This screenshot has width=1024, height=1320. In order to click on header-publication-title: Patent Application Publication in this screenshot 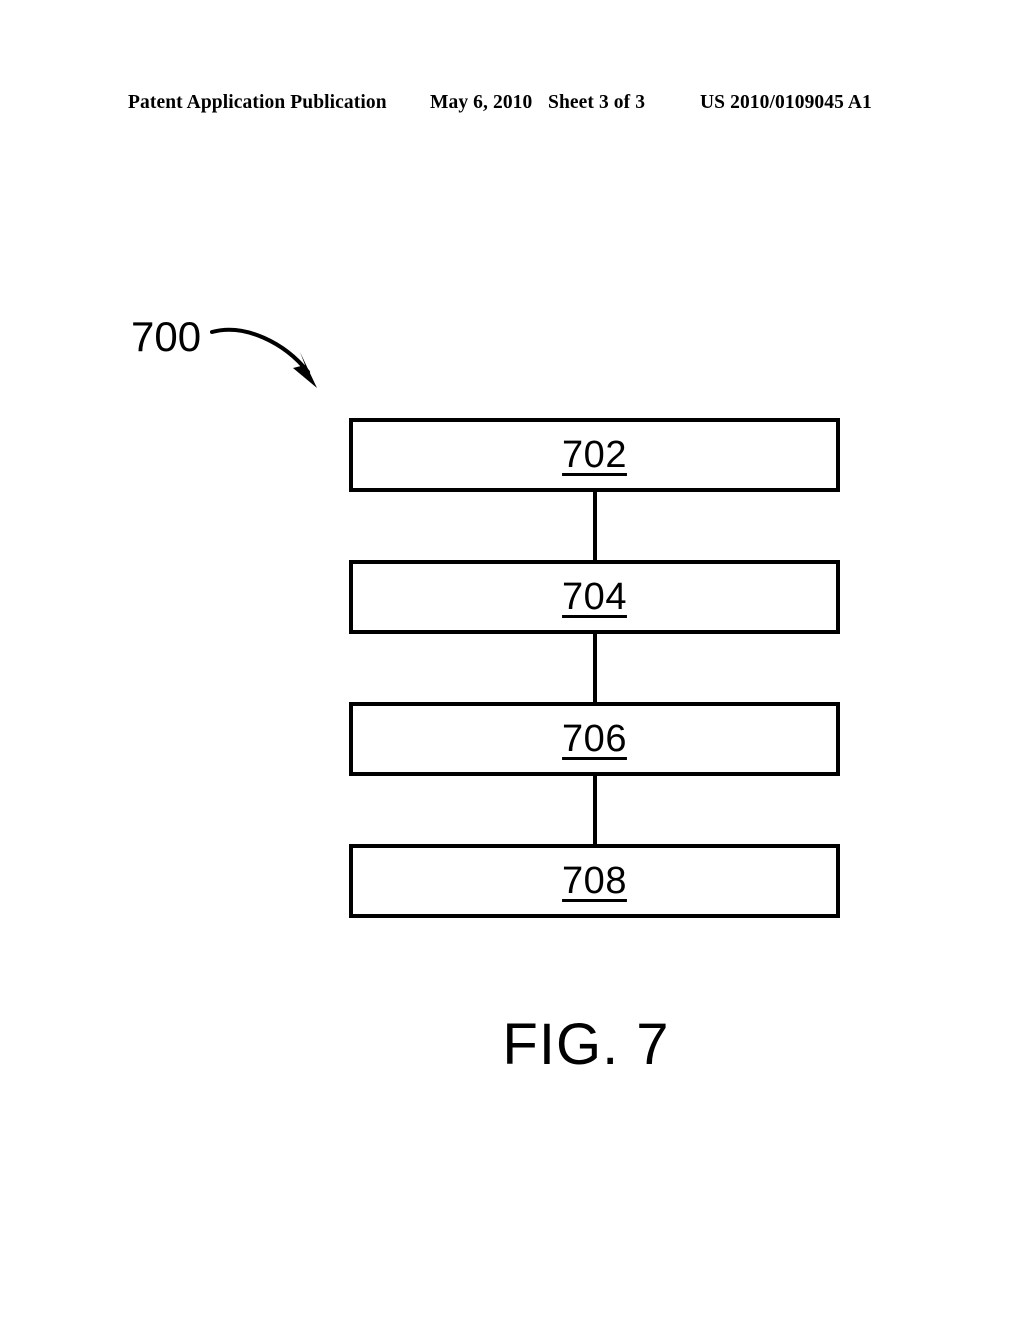, I will do `click(257, 102)`.